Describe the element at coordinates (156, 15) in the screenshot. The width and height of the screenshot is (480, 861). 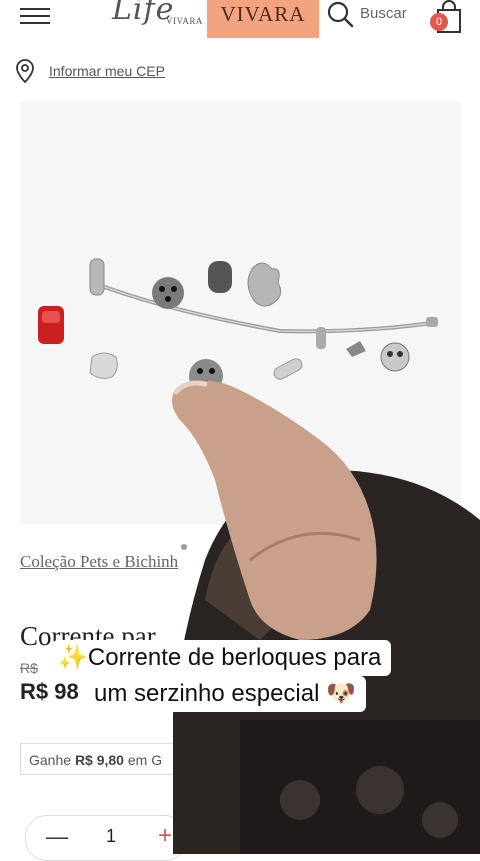
I see `life-logo: Life VIVARA` at that location.